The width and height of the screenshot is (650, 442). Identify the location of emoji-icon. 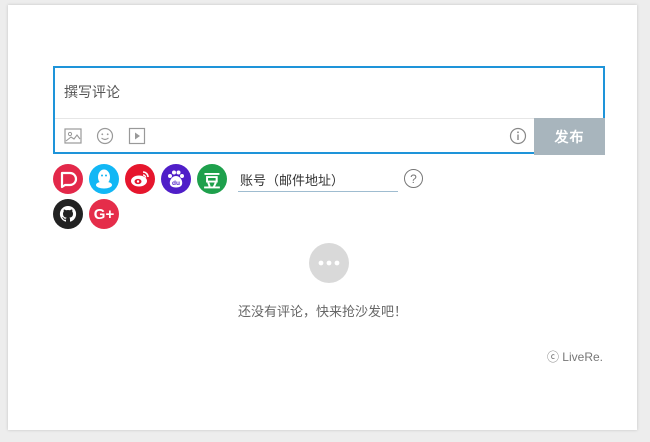
(105, 136).